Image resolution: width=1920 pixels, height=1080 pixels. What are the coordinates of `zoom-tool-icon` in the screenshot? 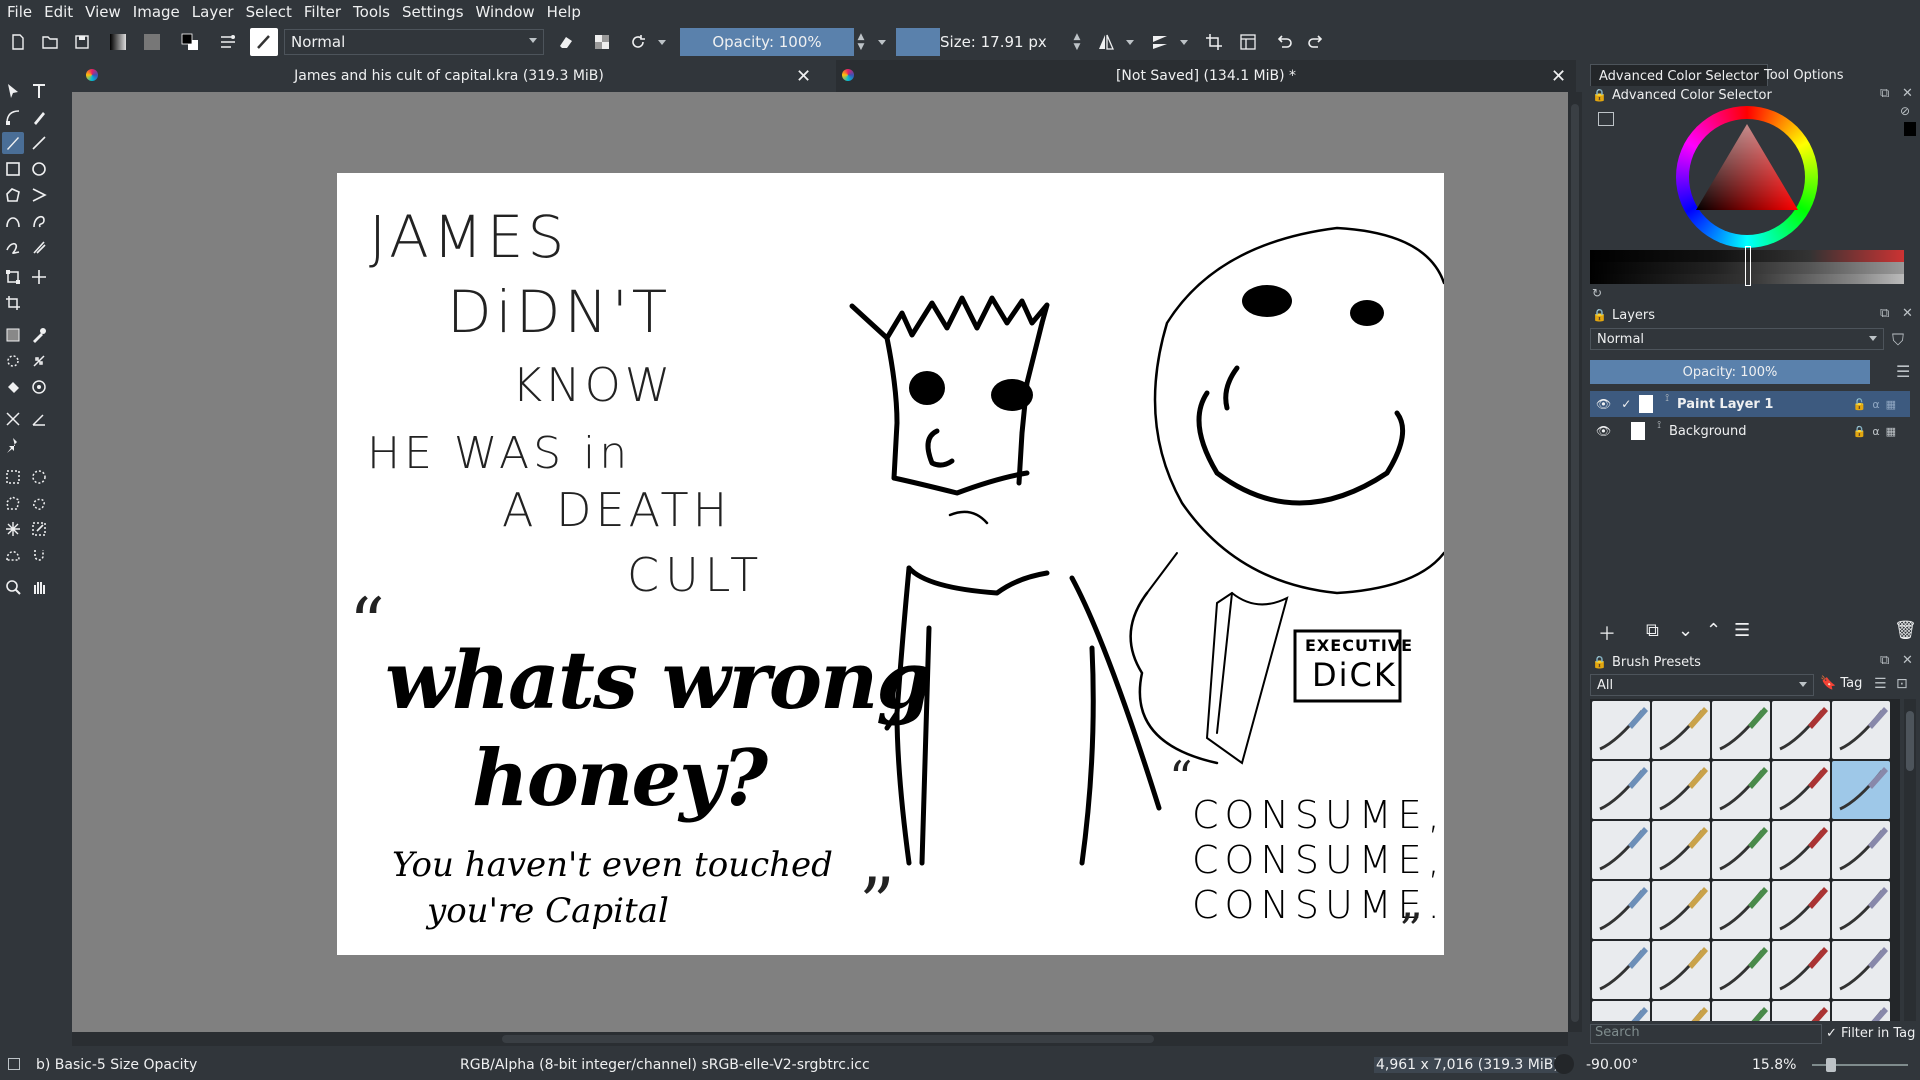 It's located at (13, 587).